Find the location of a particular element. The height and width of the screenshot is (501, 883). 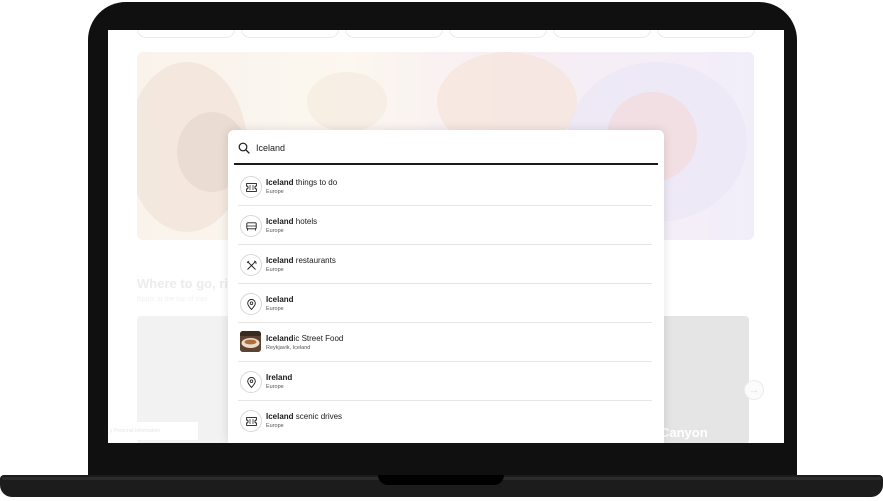

result-title: Iceland hotels is located at coordinates (292, 221).